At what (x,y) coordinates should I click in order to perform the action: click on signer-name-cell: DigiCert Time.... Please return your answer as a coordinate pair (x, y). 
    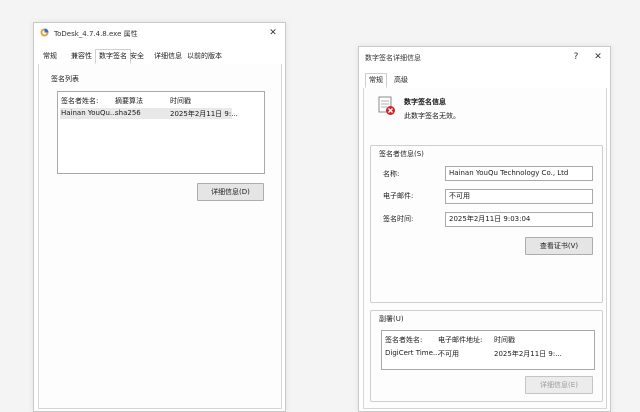
    Looking at the image, I should click on (412, 353).